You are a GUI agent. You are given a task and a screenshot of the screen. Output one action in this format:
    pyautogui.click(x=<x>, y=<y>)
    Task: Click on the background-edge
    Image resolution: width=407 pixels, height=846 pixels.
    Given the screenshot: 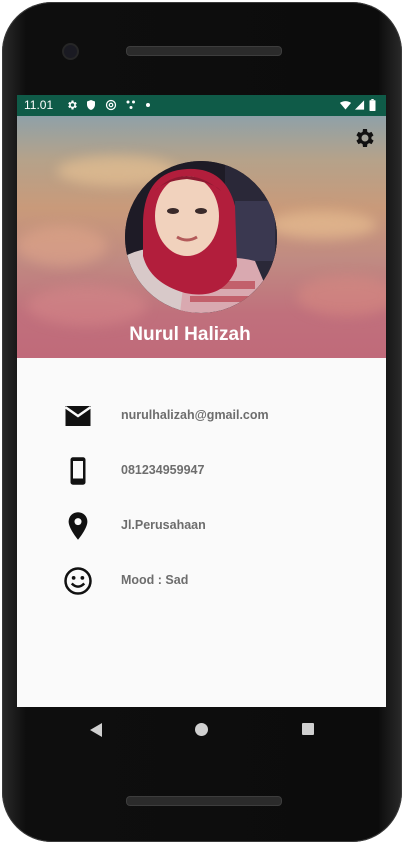 What is the action you would take?
    pyautogui.click(x=405, y=423)
    